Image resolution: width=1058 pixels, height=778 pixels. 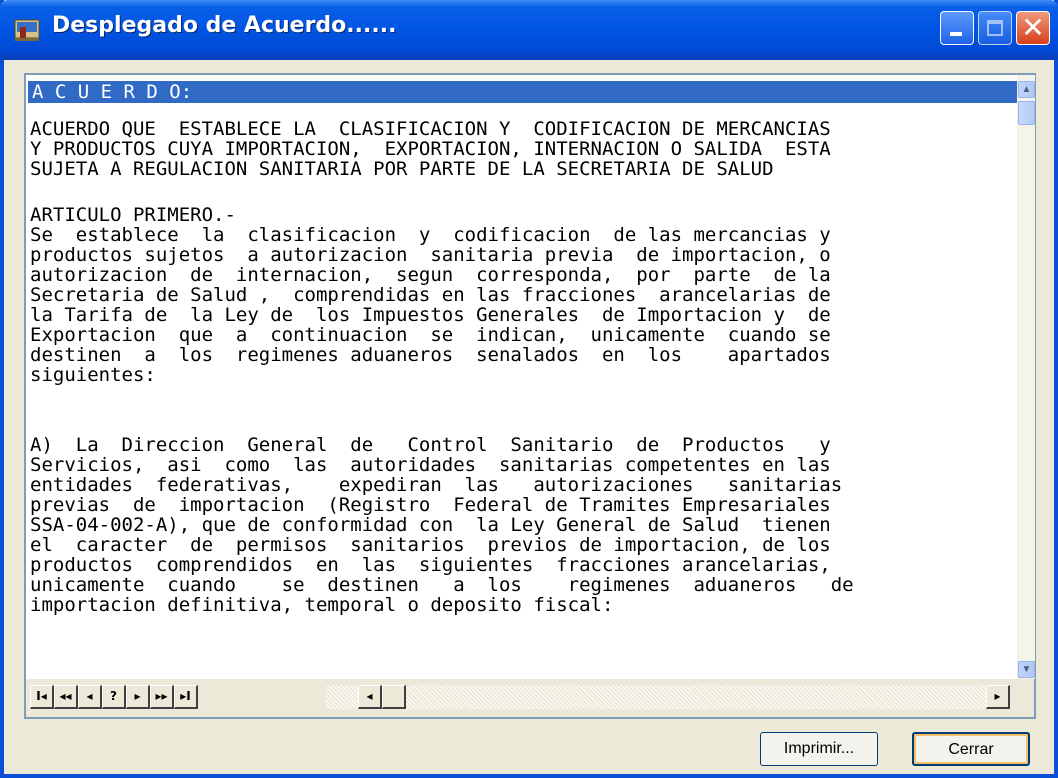 I want to click on prev-page-button: ◂◂, so click(x=66, y=697).